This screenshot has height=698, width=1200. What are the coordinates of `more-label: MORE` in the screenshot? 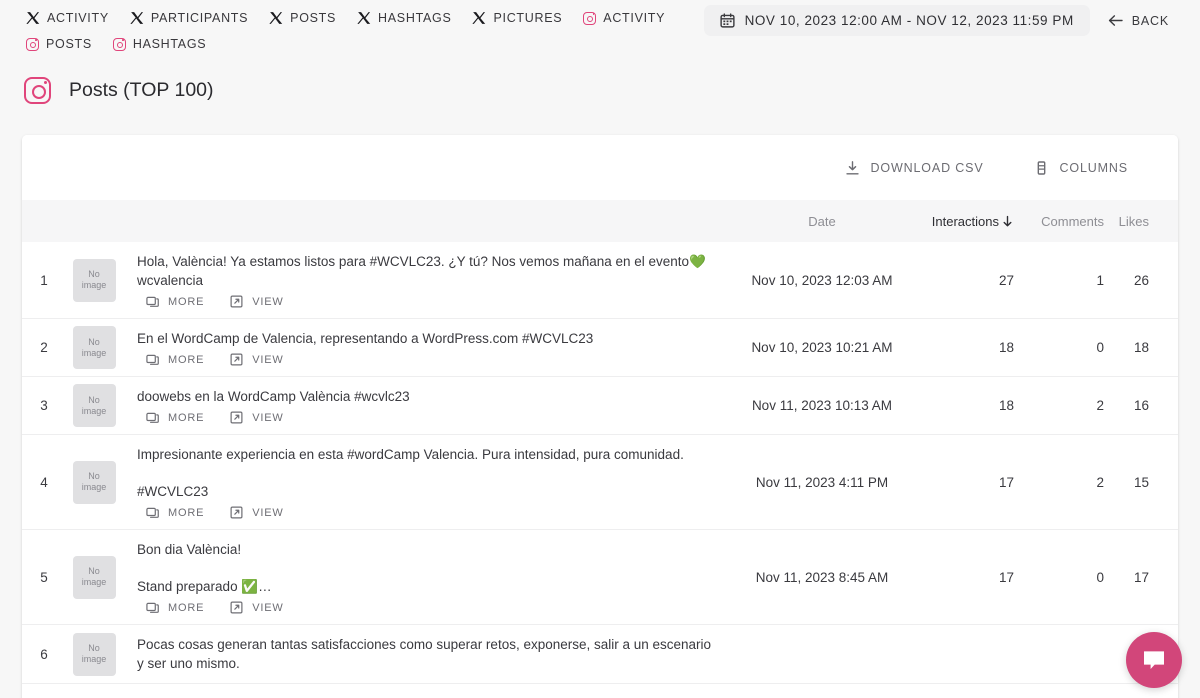 It's located at (186, 607).